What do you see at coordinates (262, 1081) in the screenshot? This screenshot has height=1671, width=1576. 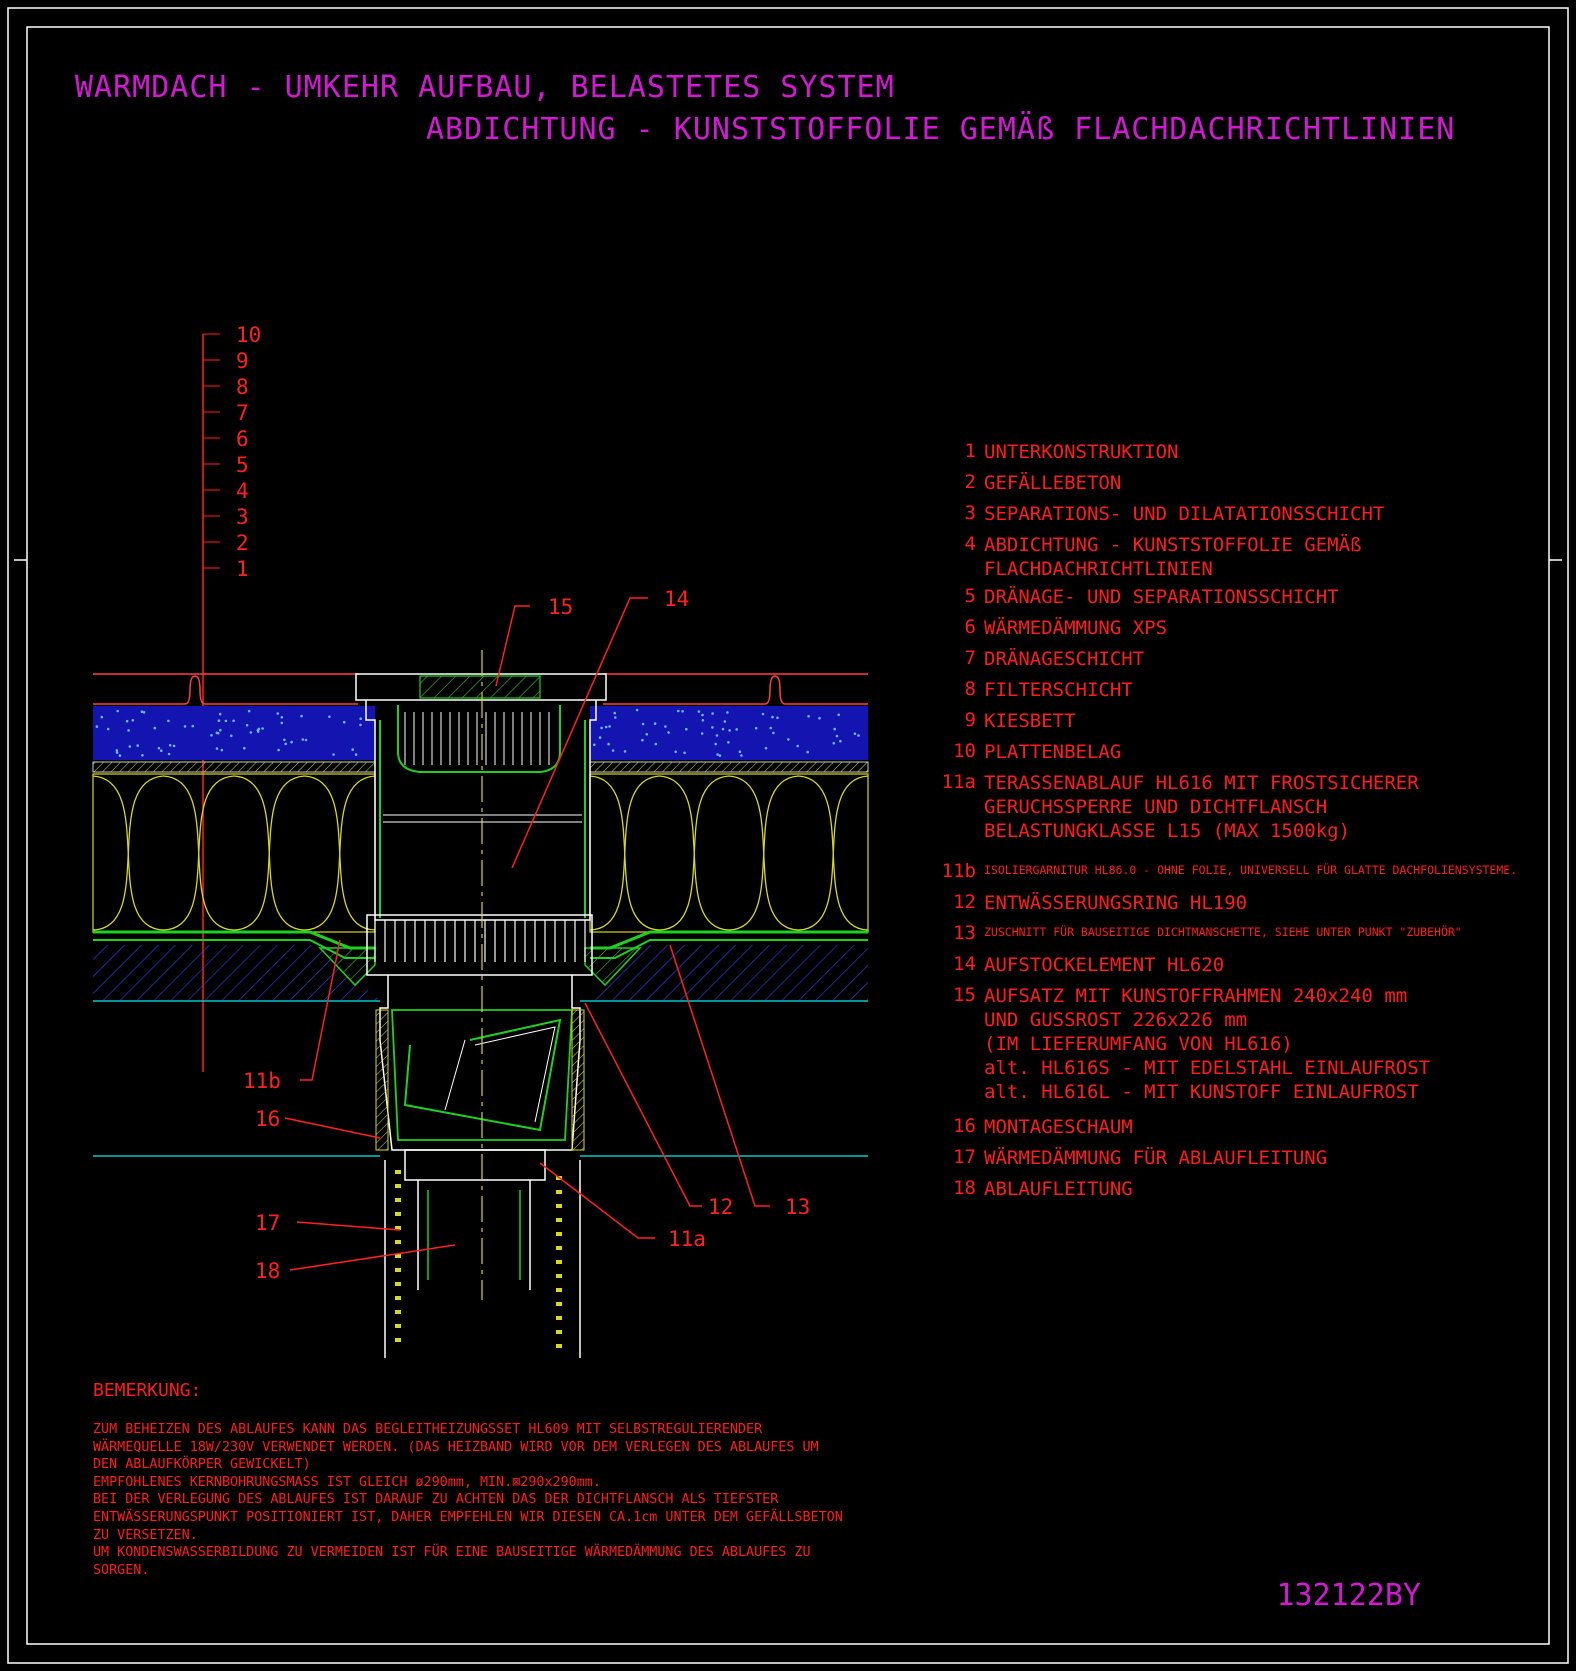 I see `callout-11b: 11b` at bounding box center [262, 1081].